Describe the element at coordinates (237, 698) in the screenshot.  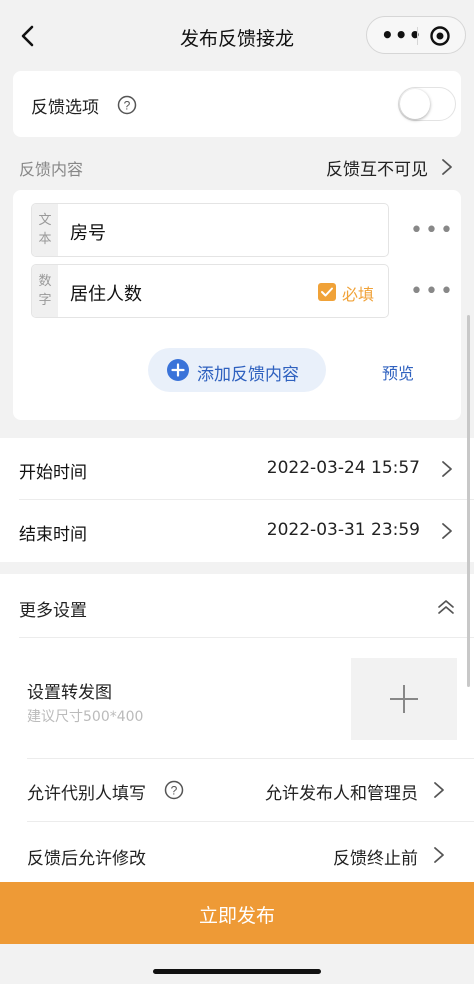
I see `forward-image-row: 设置转发图 建议尺寸500*400` at that location.